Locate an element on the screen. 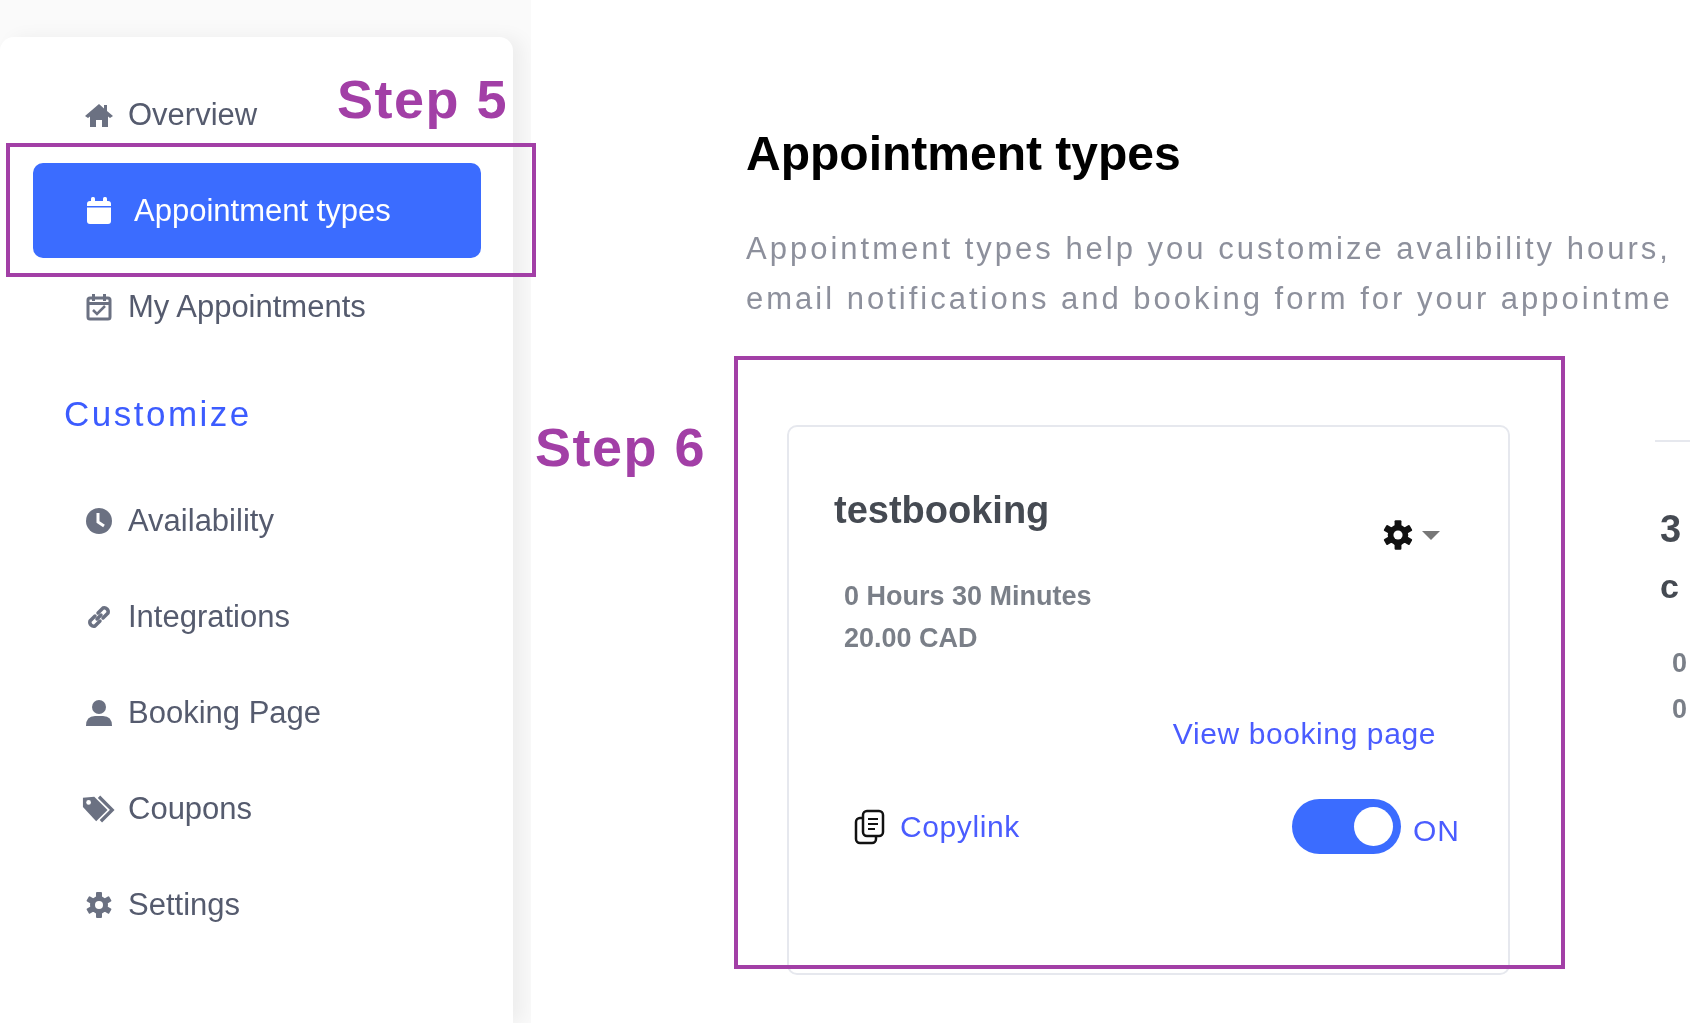 The image size is (1690, 1023). toggle-label: ON is located at coordinates (1436, 830).